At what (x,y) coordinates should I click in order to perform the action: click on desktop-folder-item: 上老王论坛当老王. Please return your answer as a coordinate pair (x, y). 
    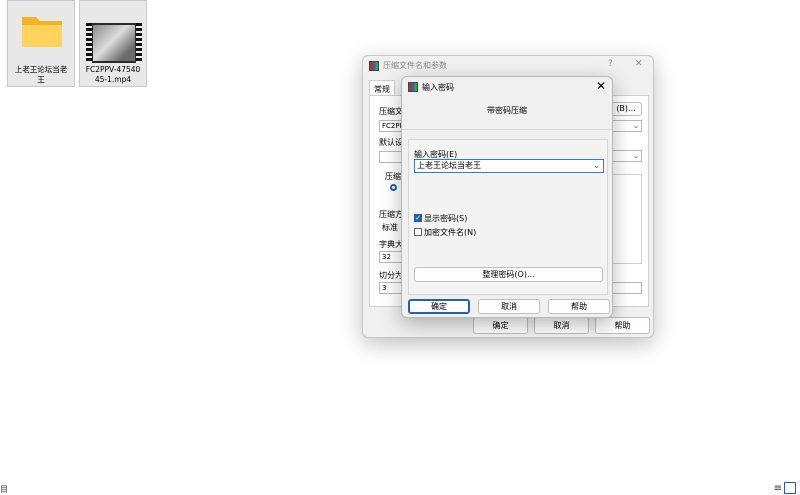
    Looking at the image, I should click on (41, 43).